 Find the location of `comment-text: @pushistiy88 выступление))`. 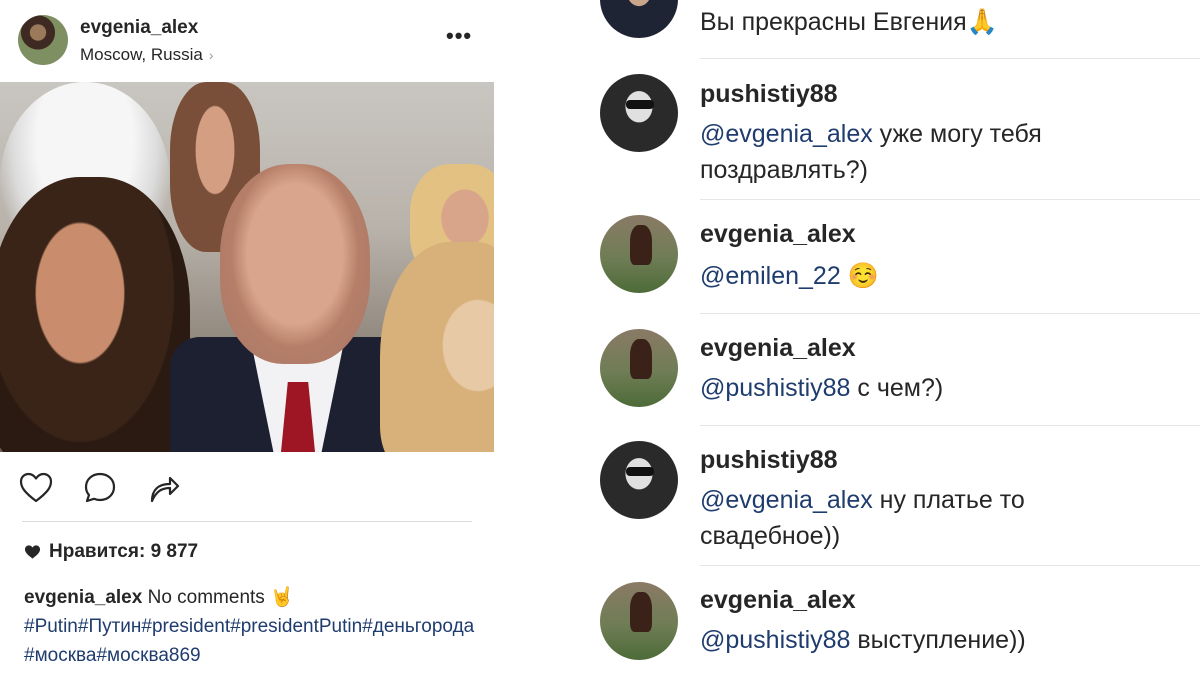

comment-text: @pushistiy88 выступление)) is located at coordinates (930, 640).